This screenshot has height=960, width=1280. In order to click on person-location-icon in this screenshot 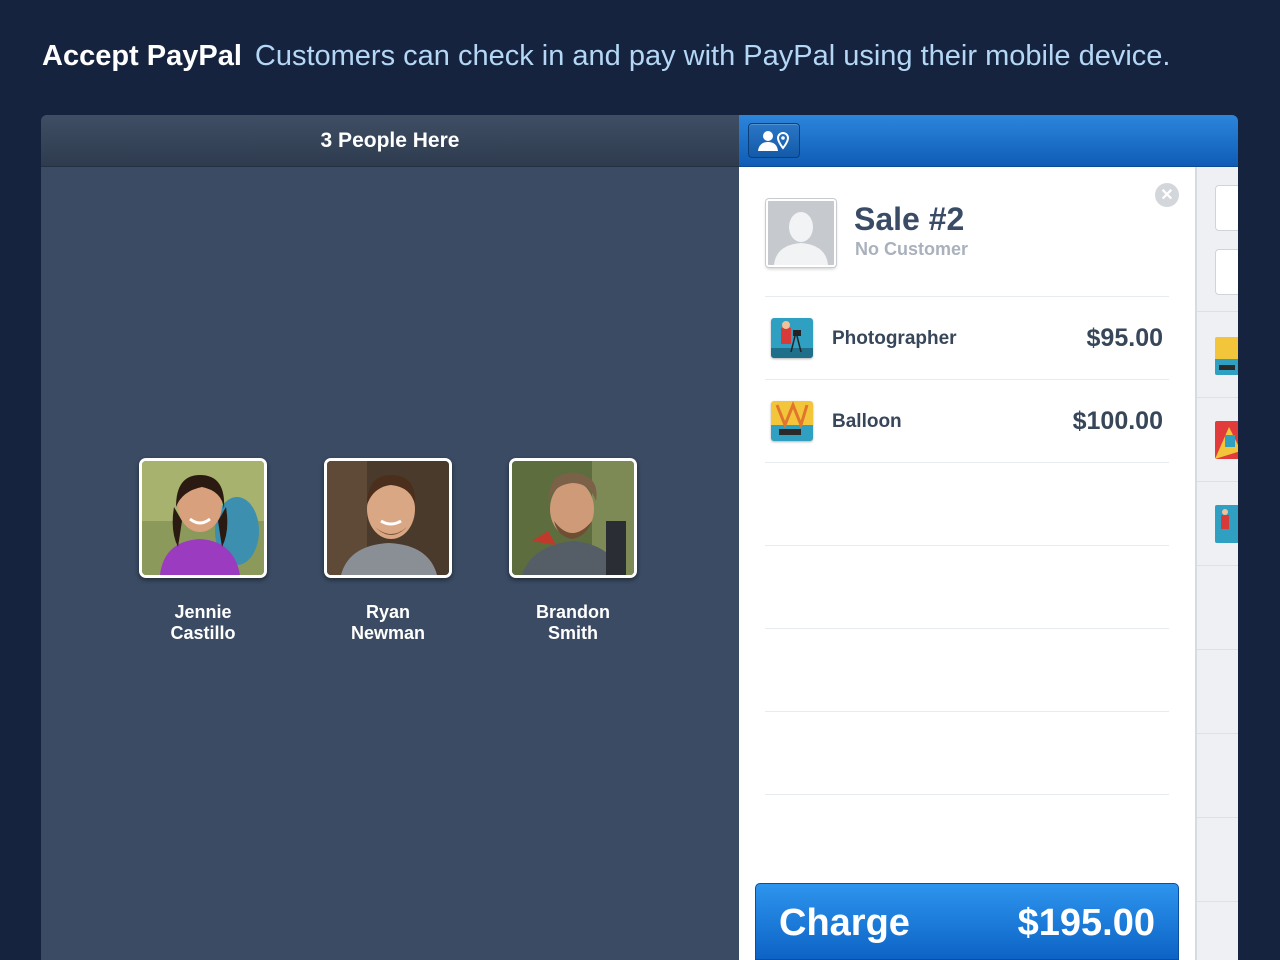, I will do `click(774, 140)`.